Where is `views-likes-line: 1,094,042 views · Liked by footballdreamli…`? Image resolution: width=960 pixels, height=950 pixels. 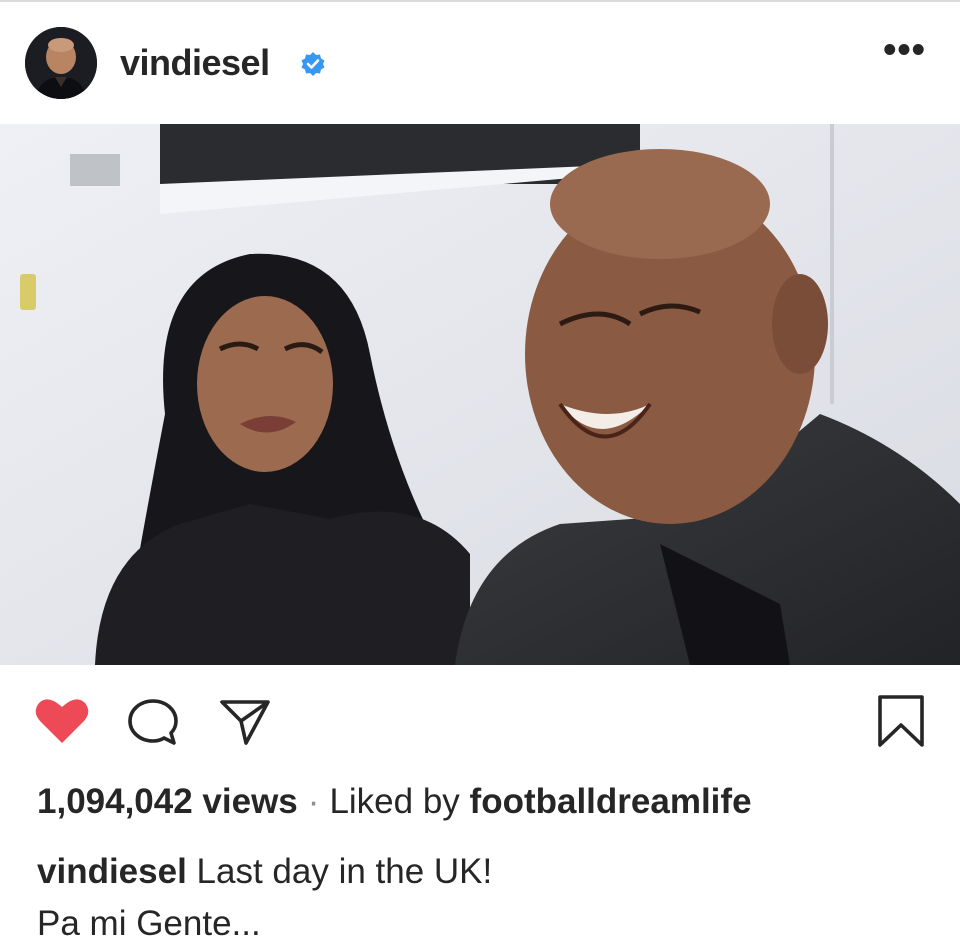 views-likes-line: 1,094,042 views · Liked by footballdreamli… is located at coordinates (394, 802).